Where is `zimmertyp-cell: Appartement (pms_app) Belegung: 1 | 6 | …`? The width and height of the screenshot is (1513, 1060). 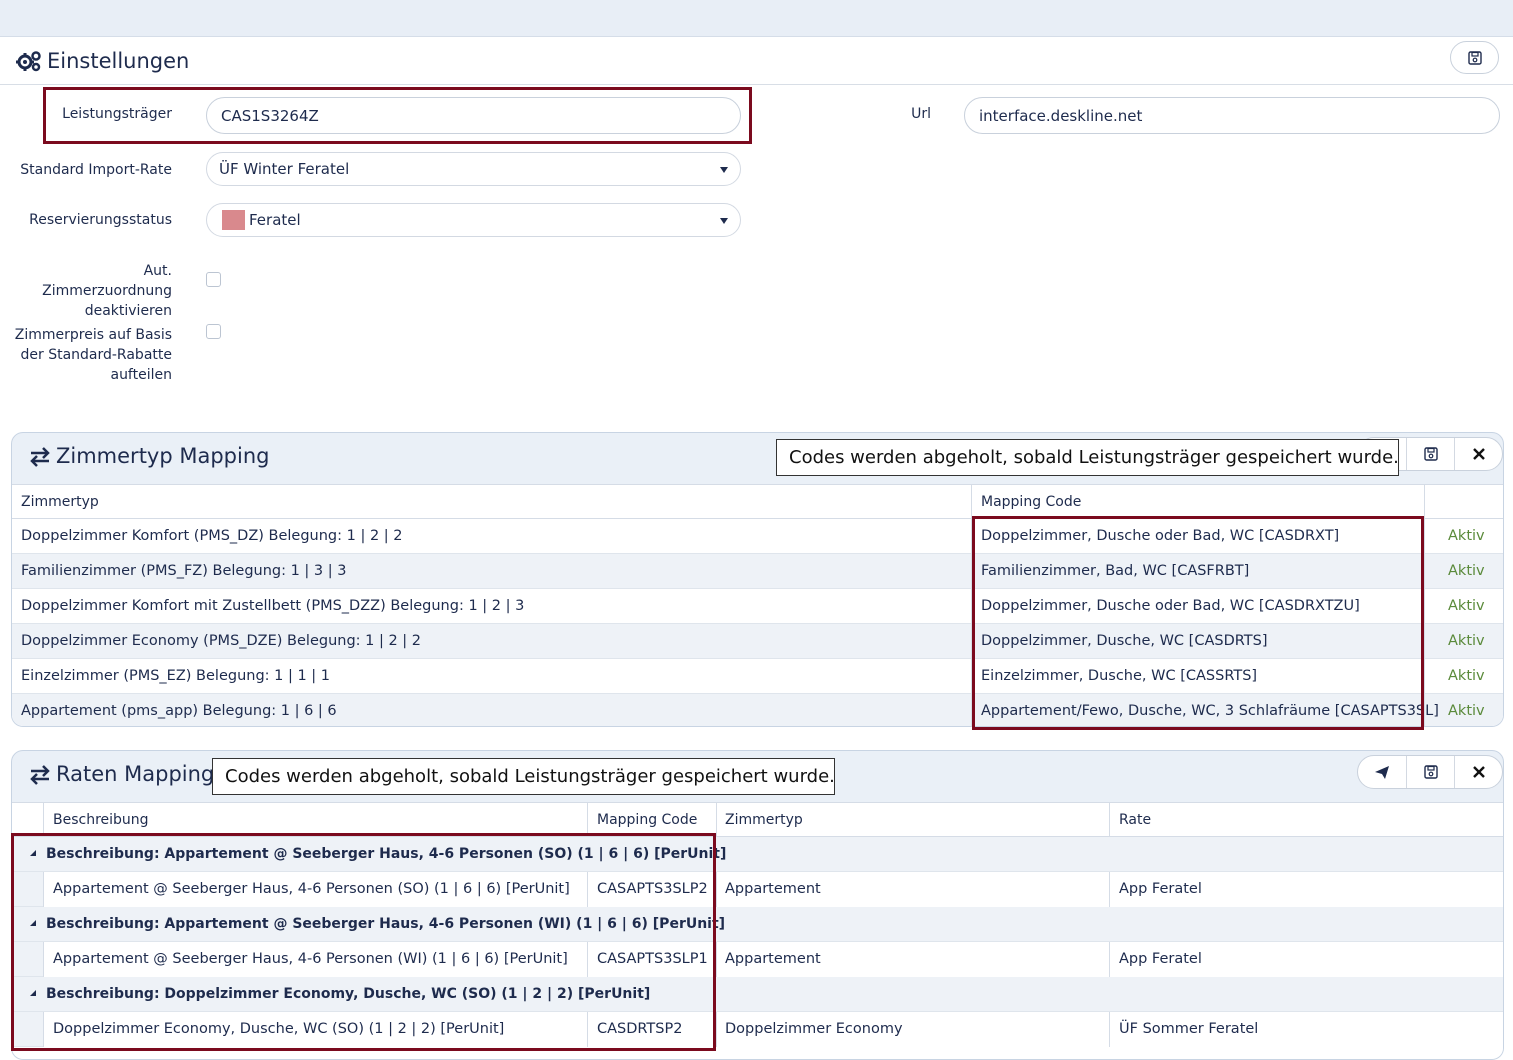
zimmertyp-cell: Appartement (pms_app) Belegung: 1 | 6 | … is located at coordinates (179, 711).